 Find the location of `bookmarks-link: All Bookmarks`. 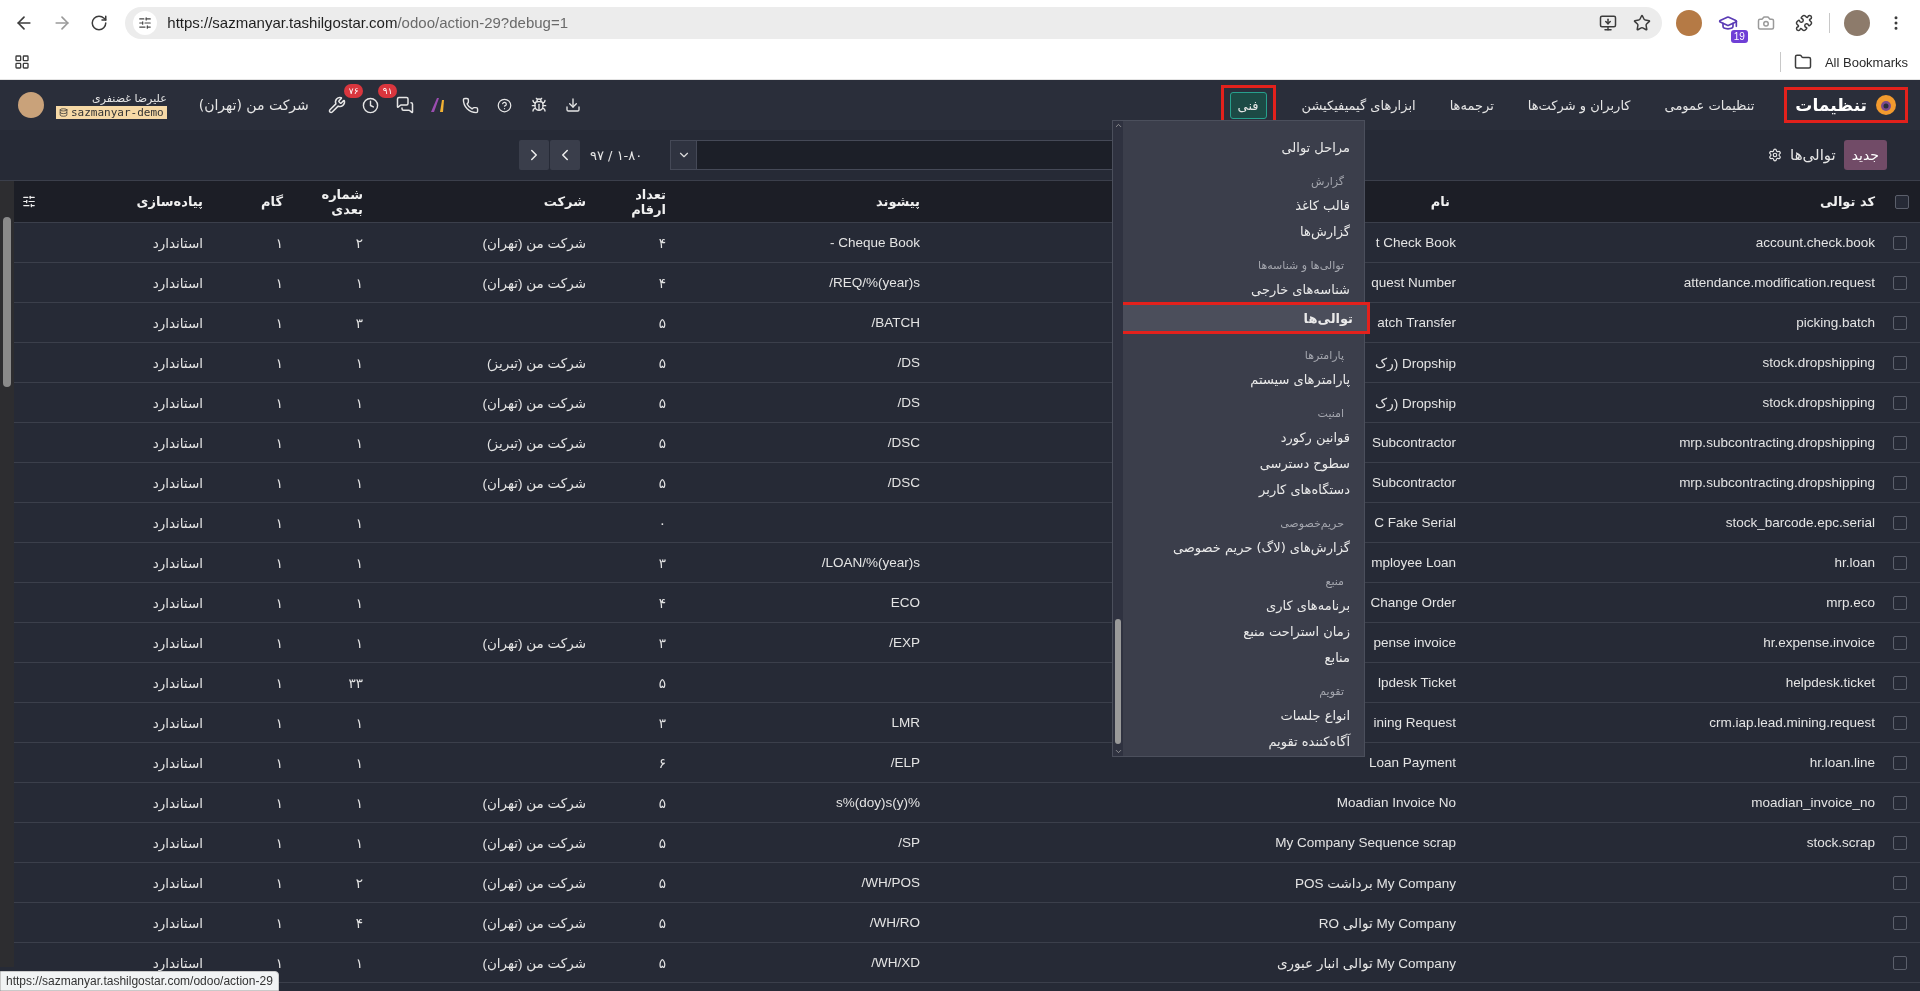

bookmarks-link: All Bookmarks is located at coordinates (1866, 62).